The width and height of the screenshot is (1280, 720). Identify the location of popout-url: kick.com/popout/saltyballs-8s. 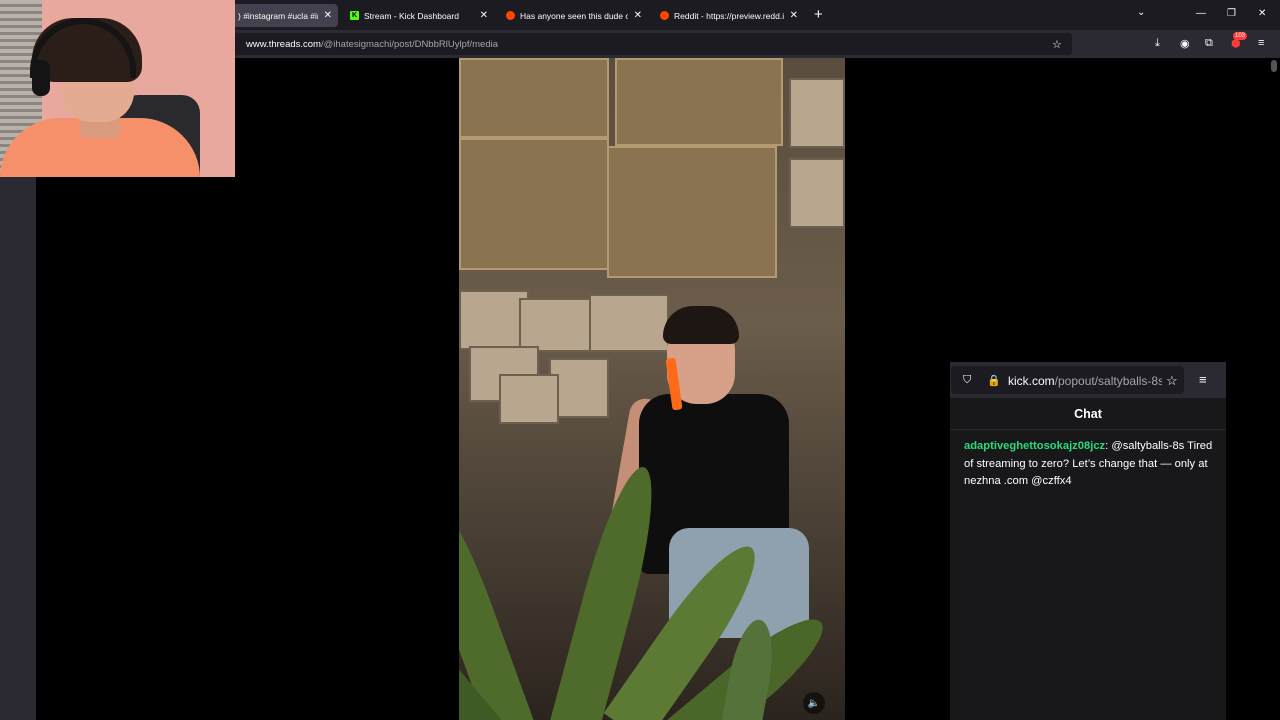
(1085, 381).